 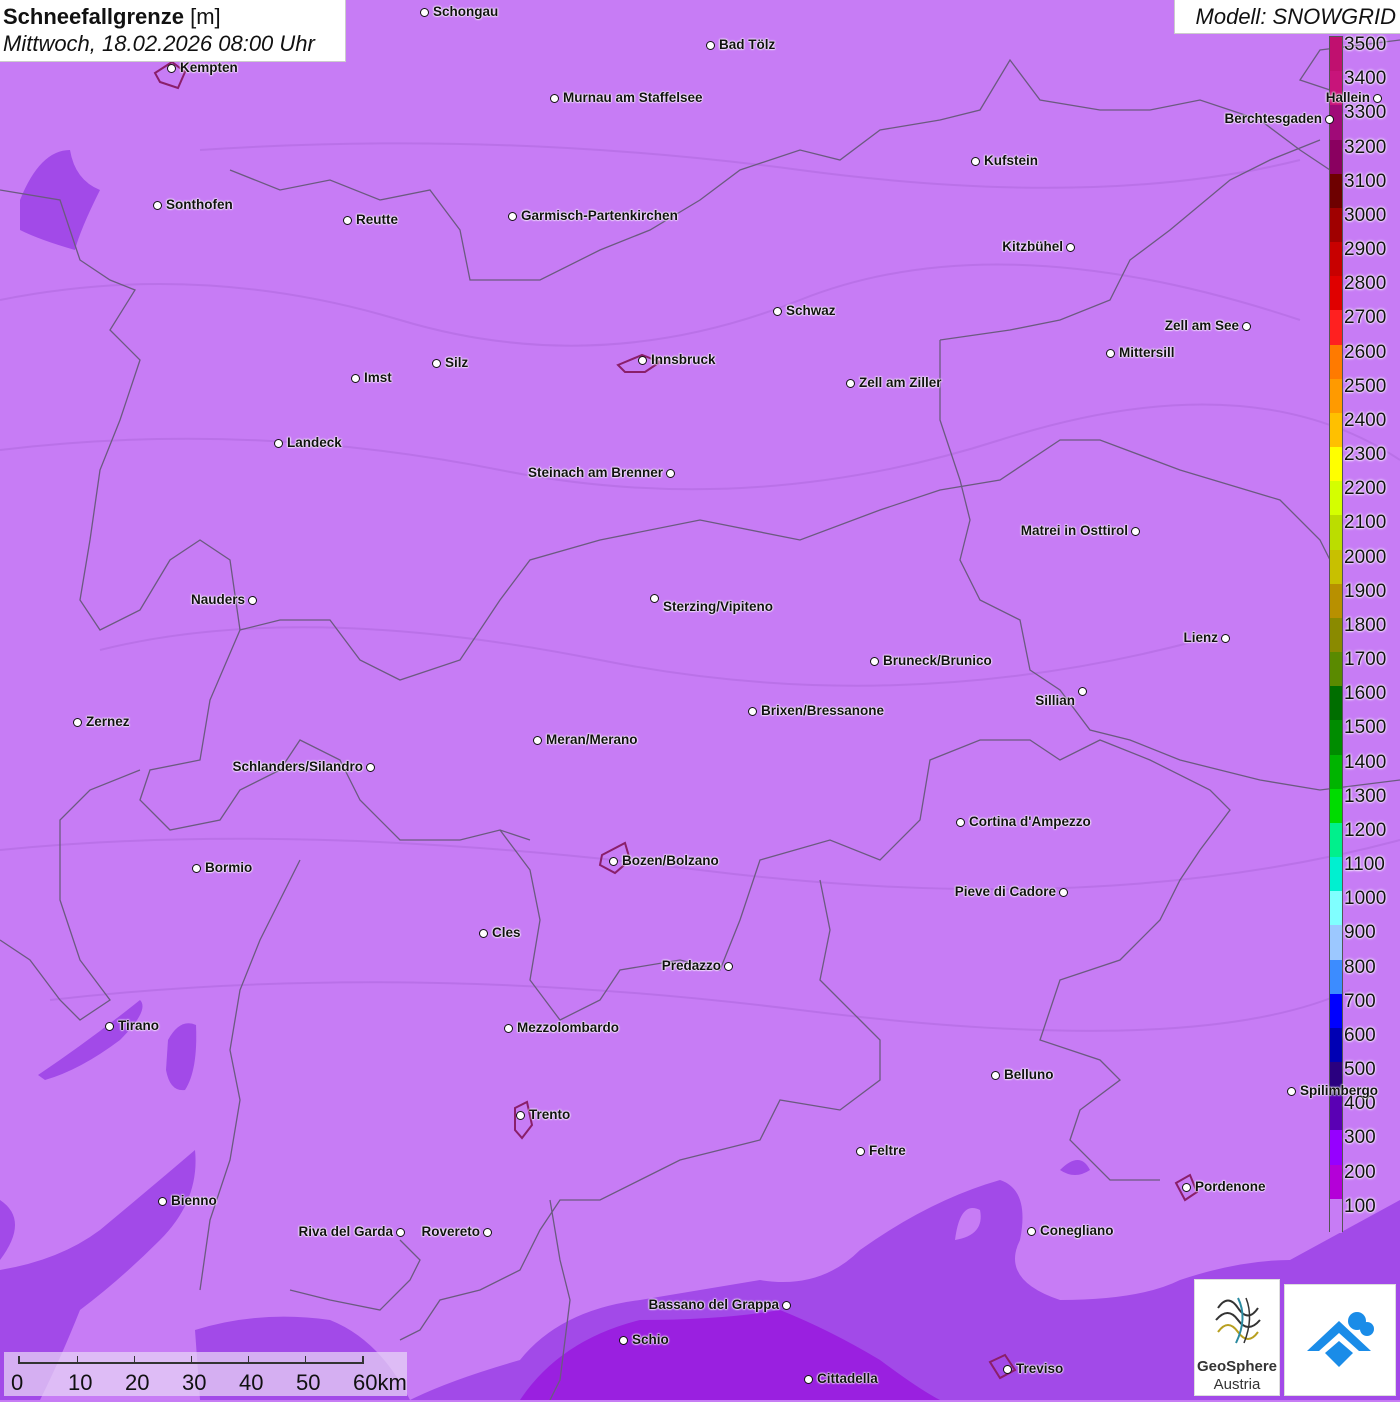 I want to click on geosphere-name: GeoSphere, so click(x=1237, y=1366).